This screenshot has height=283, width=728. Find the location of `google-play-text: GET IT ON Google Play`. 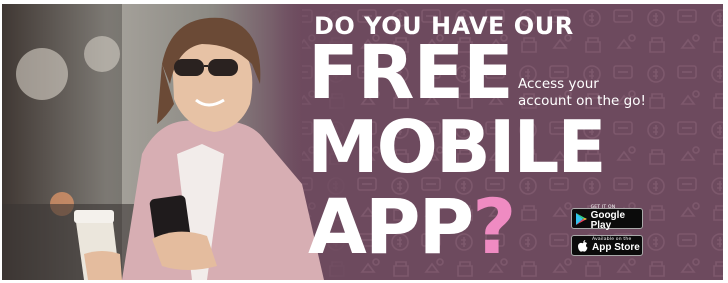

google-play-text: GET IT ON Google Play is located at coordinates (616, 218).